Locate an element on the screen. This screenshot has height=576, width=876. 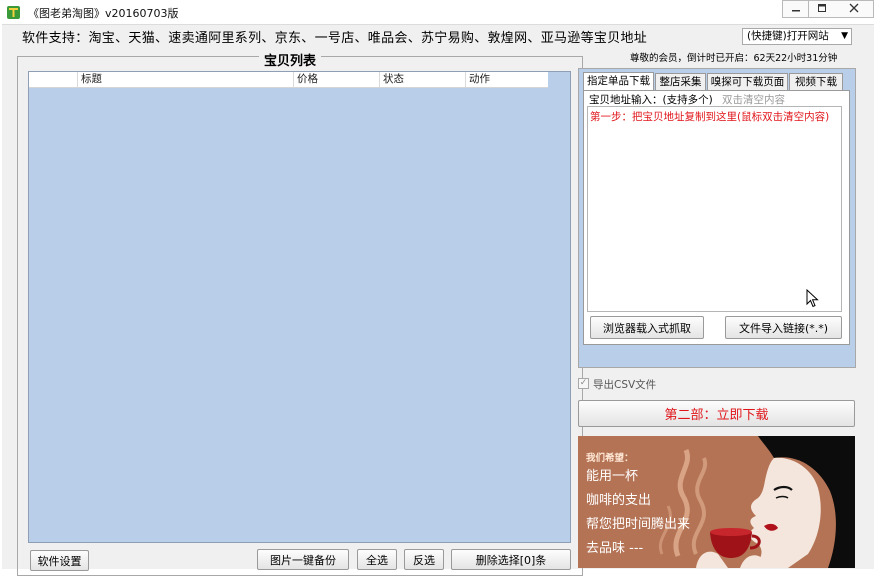
column-header-title: 标题 is located at coordinates (185, 79).